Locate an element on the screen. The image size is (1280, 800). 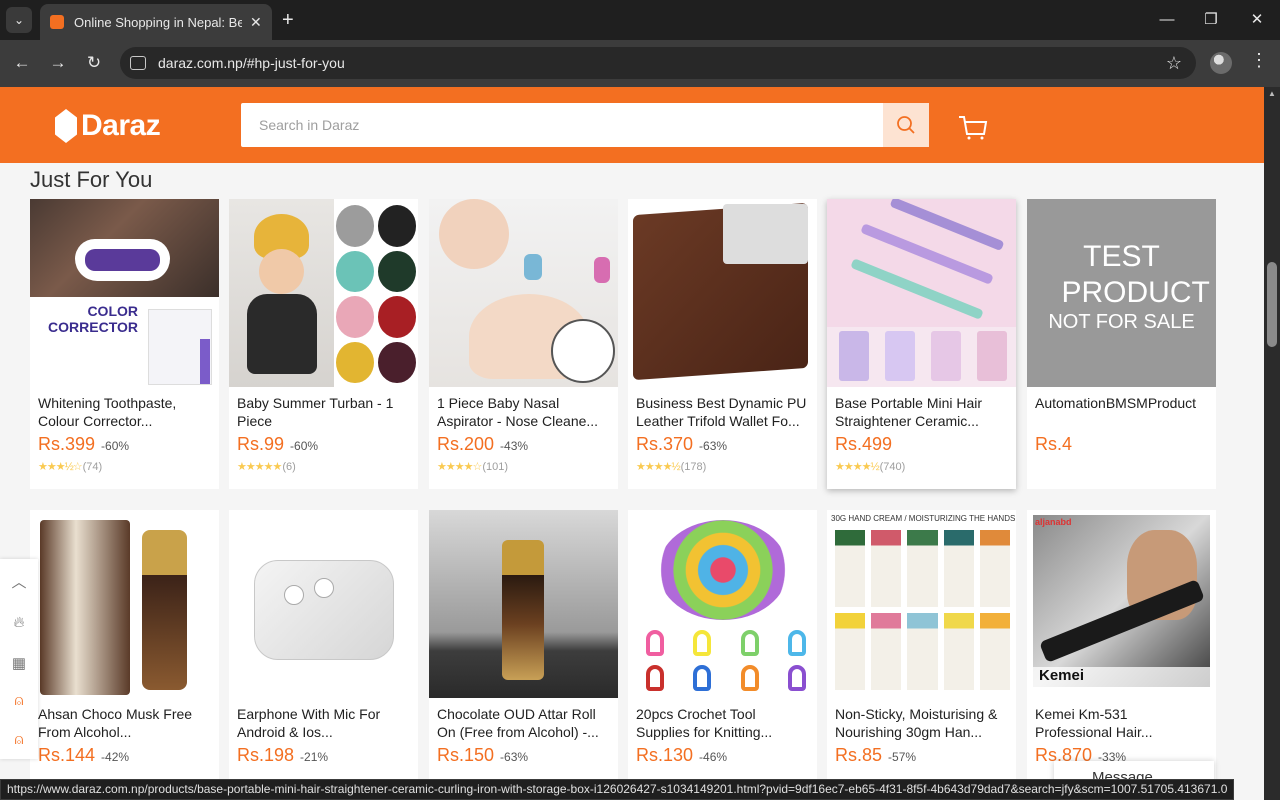
product-price: Rs.200 is located at coordinates (466, 444).